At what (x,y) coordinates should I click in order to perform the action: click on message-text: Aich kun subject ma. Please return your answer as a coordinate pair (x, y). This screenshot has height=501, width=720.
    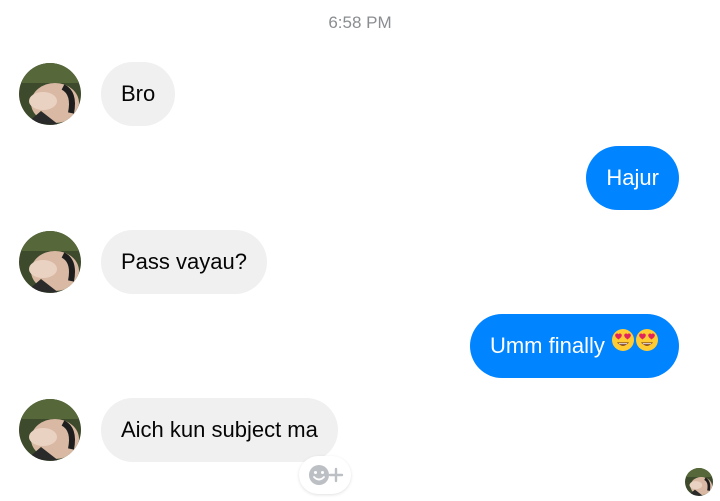
    Looking at the image, I should click on (219, 429).